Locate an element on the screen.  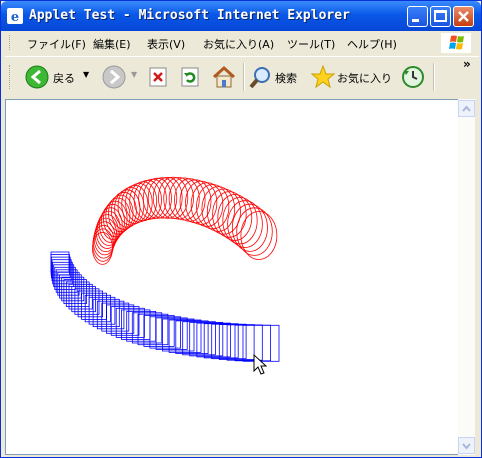
windows-logo-icon is located at coordinates (456, 43).